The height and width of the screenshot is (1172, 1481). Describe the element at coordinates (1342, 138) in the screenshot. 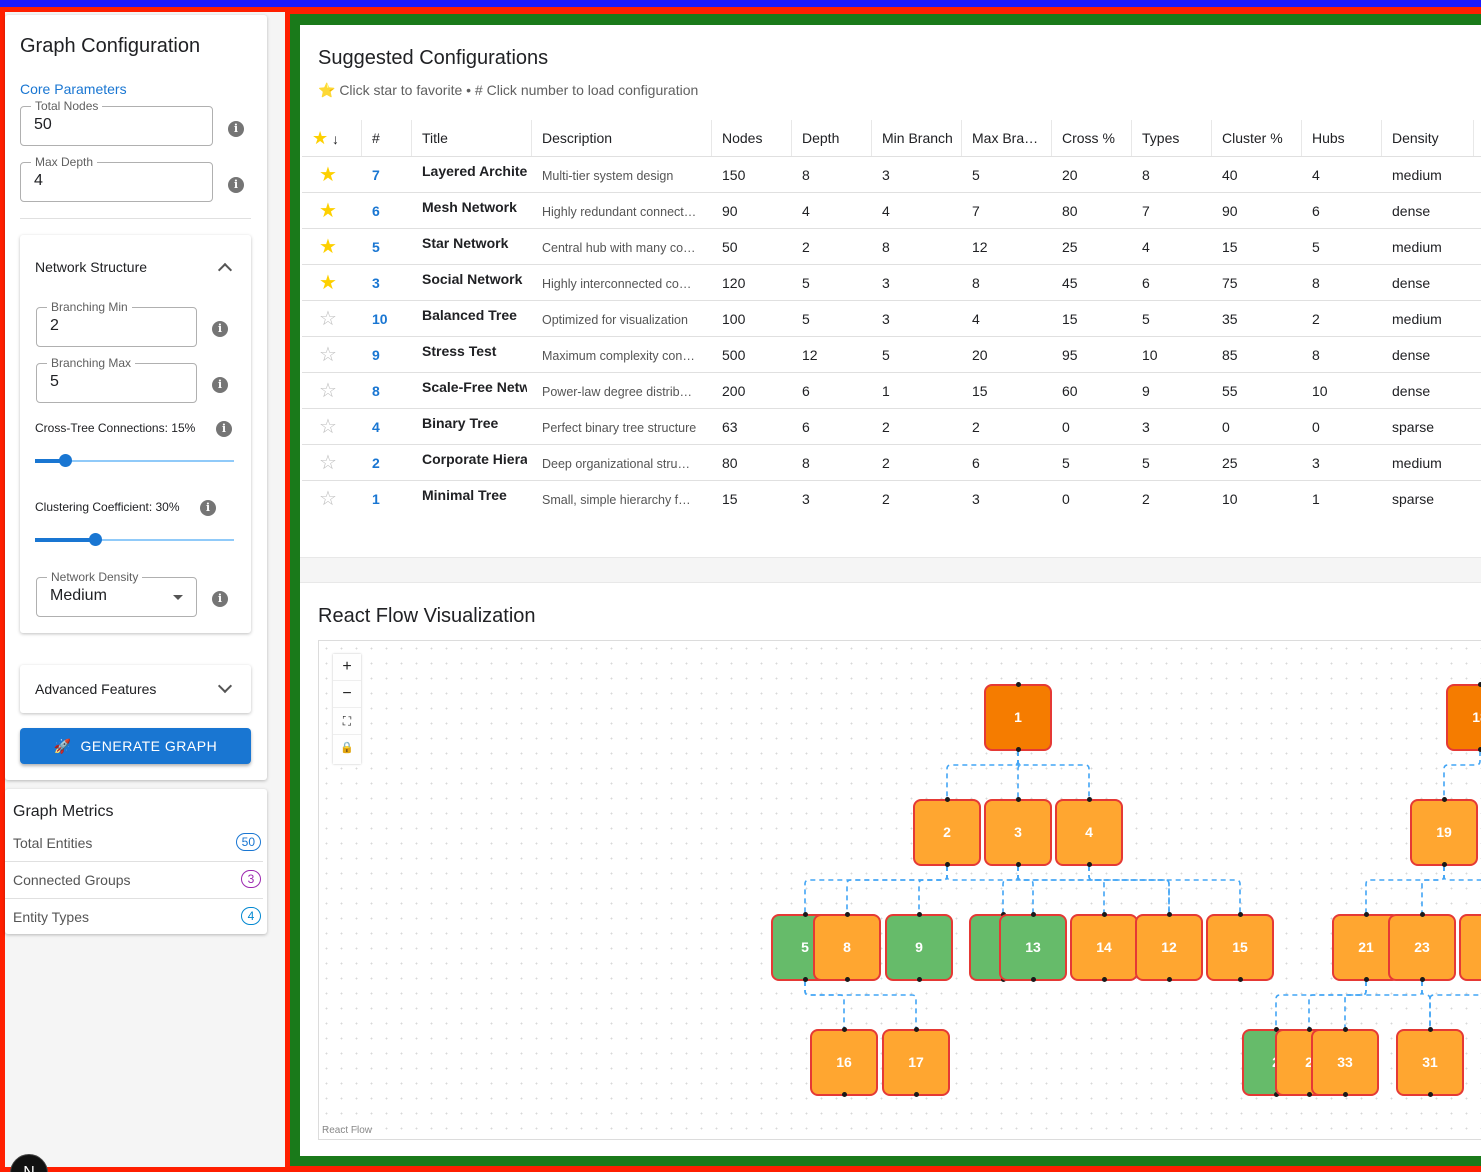

I see `column-header-hubs: Hubs` at that location.